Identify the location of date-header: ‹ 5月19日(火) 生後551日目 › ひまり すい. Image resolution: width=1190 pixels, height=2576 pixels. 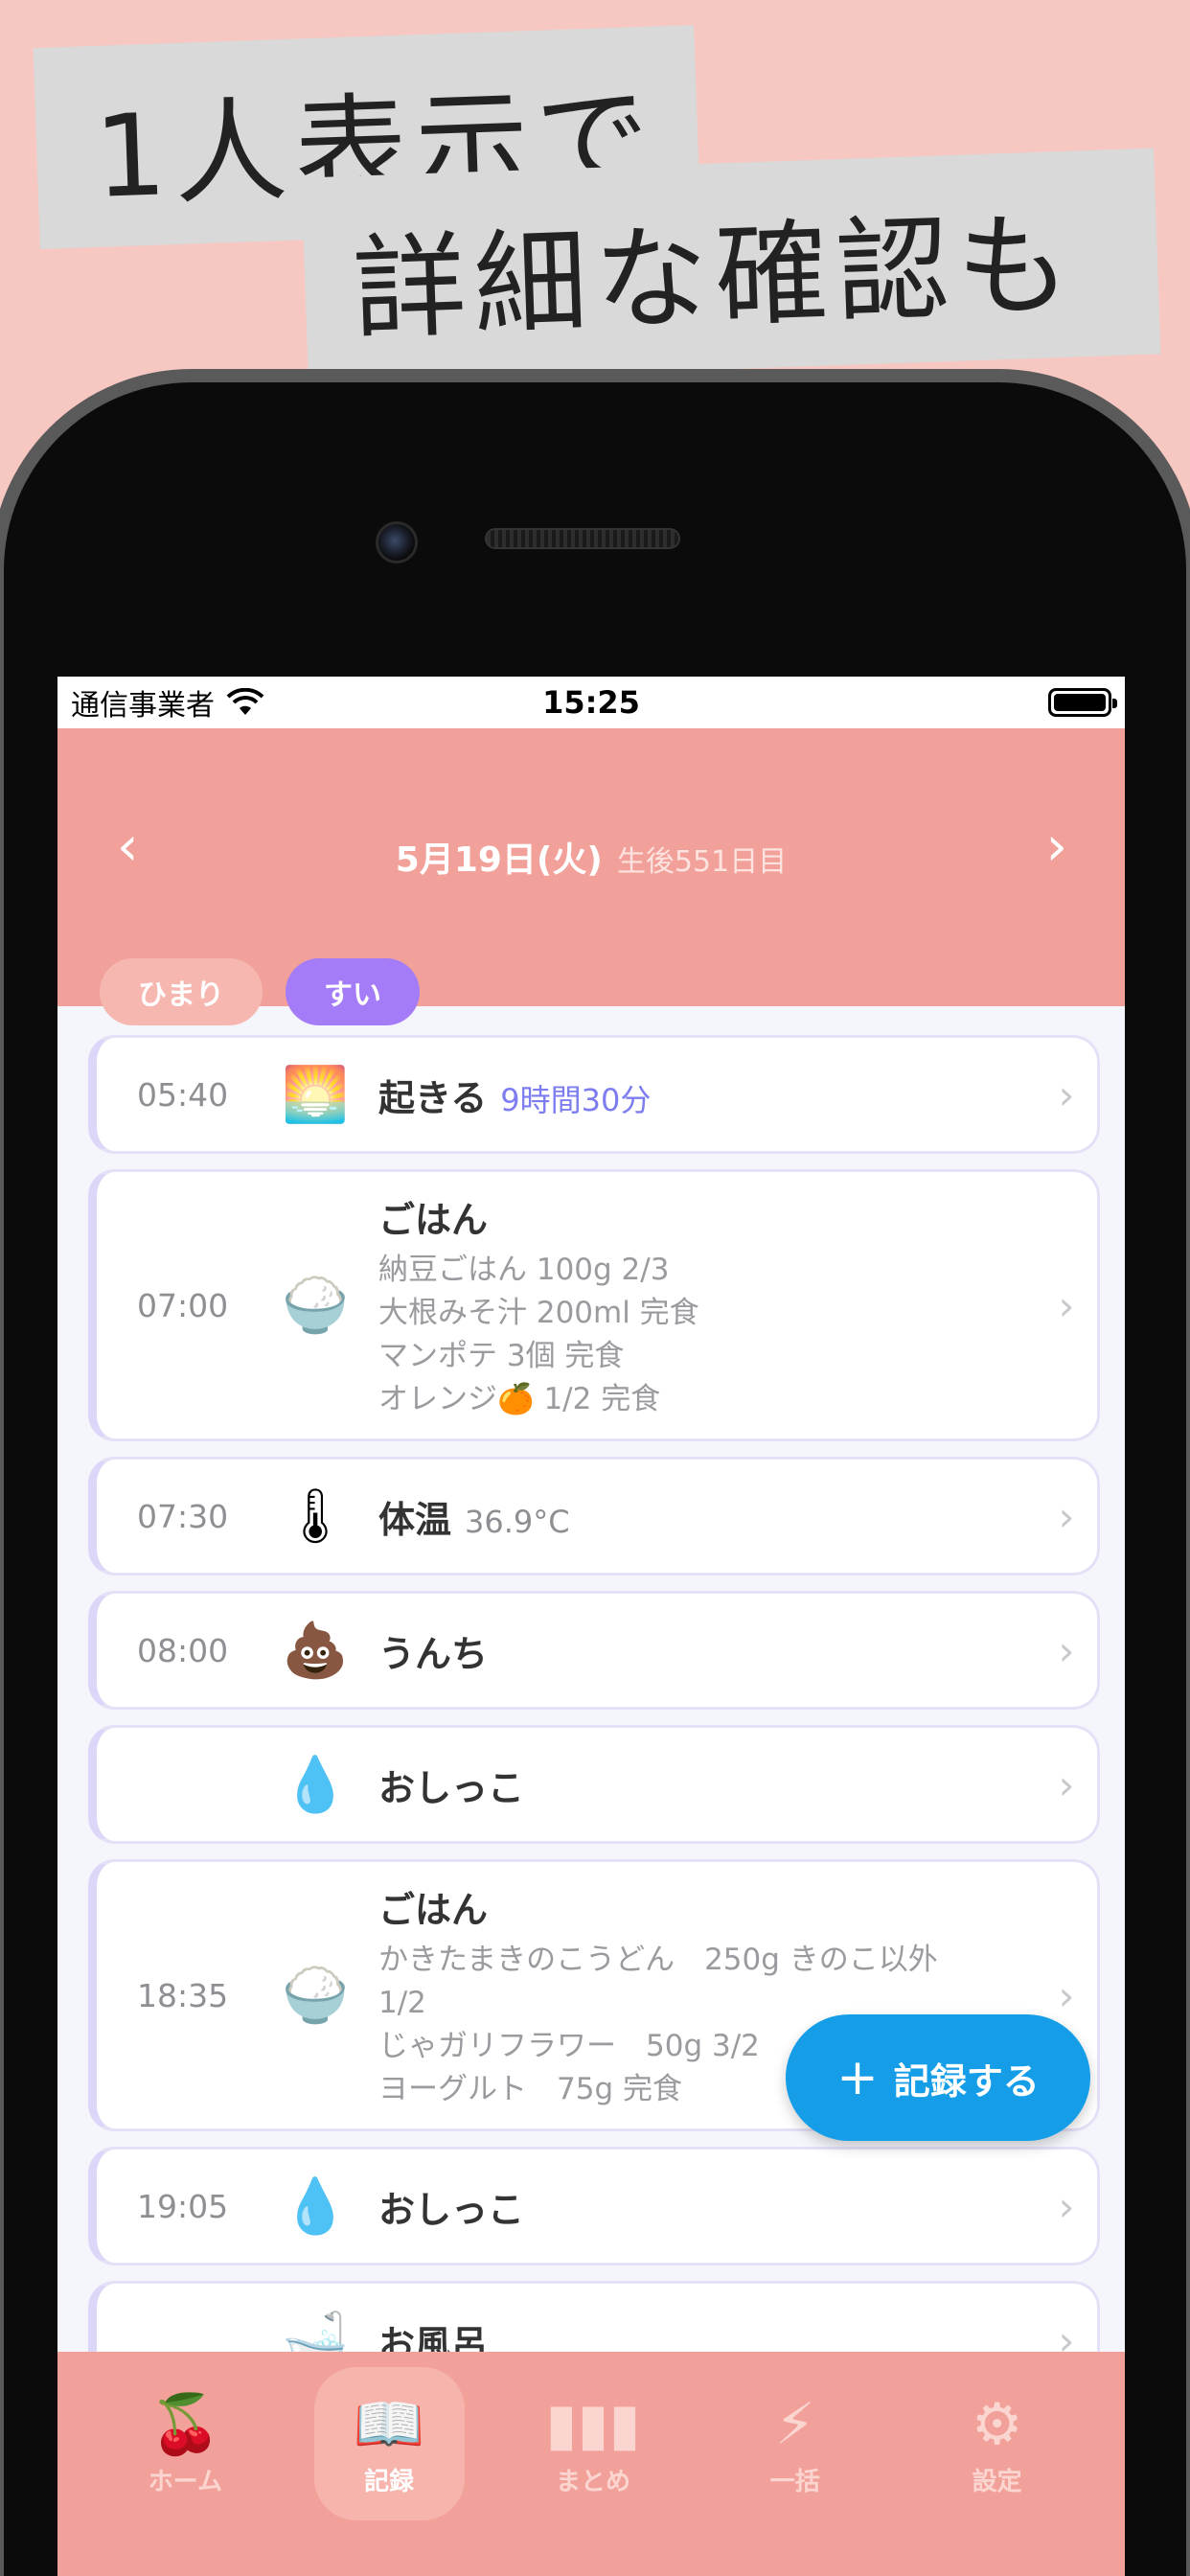
(591, 876).